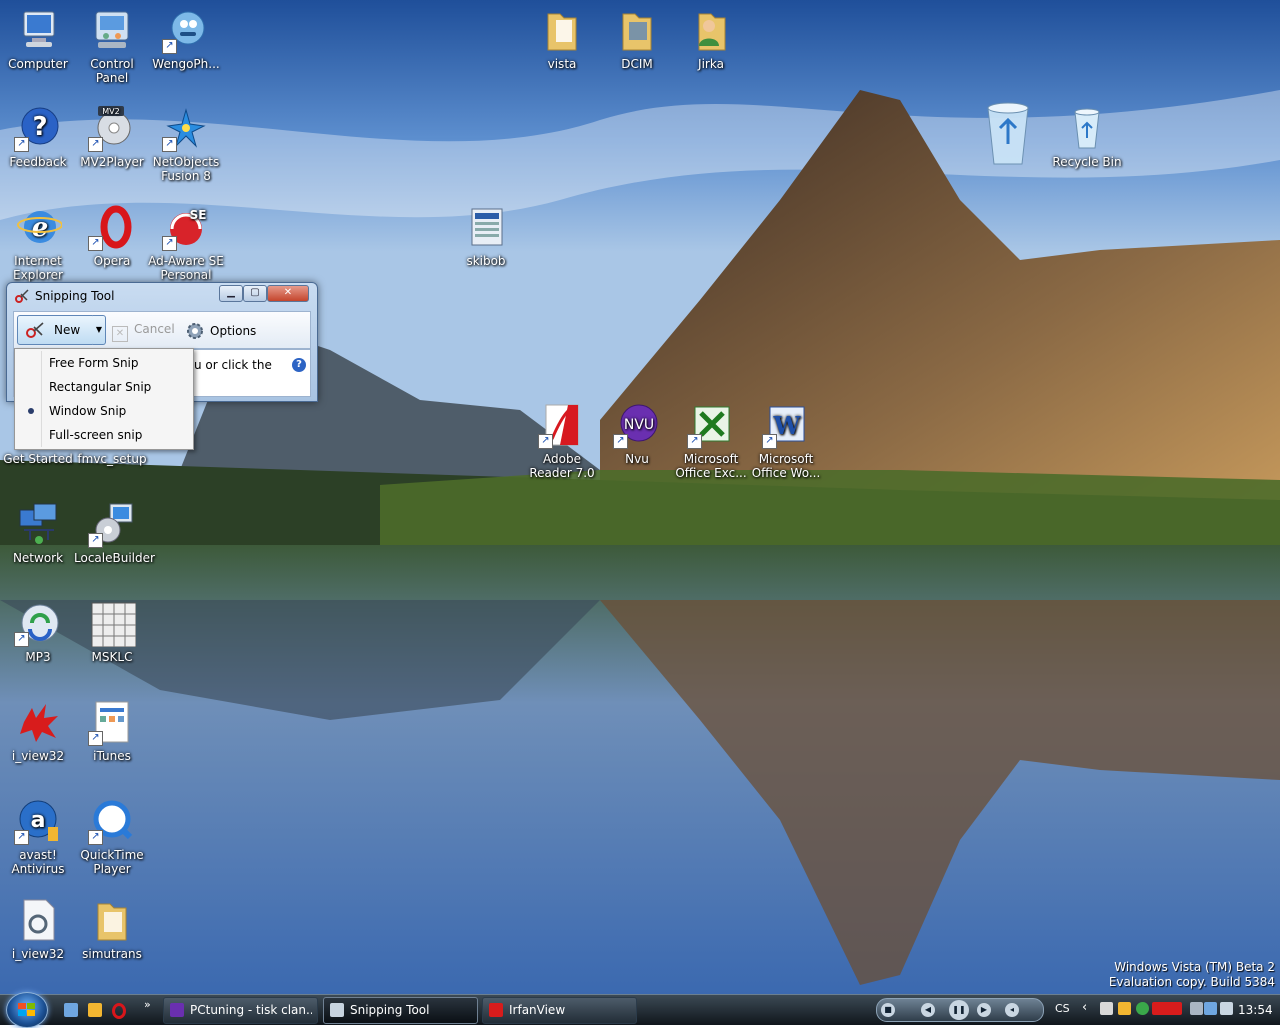 The height and width of the screenshot is (1028, 1280). Describe the element at coordinates (95, 1010) in the screenshot. I see `quicklaunch-clock-icon` at that location.